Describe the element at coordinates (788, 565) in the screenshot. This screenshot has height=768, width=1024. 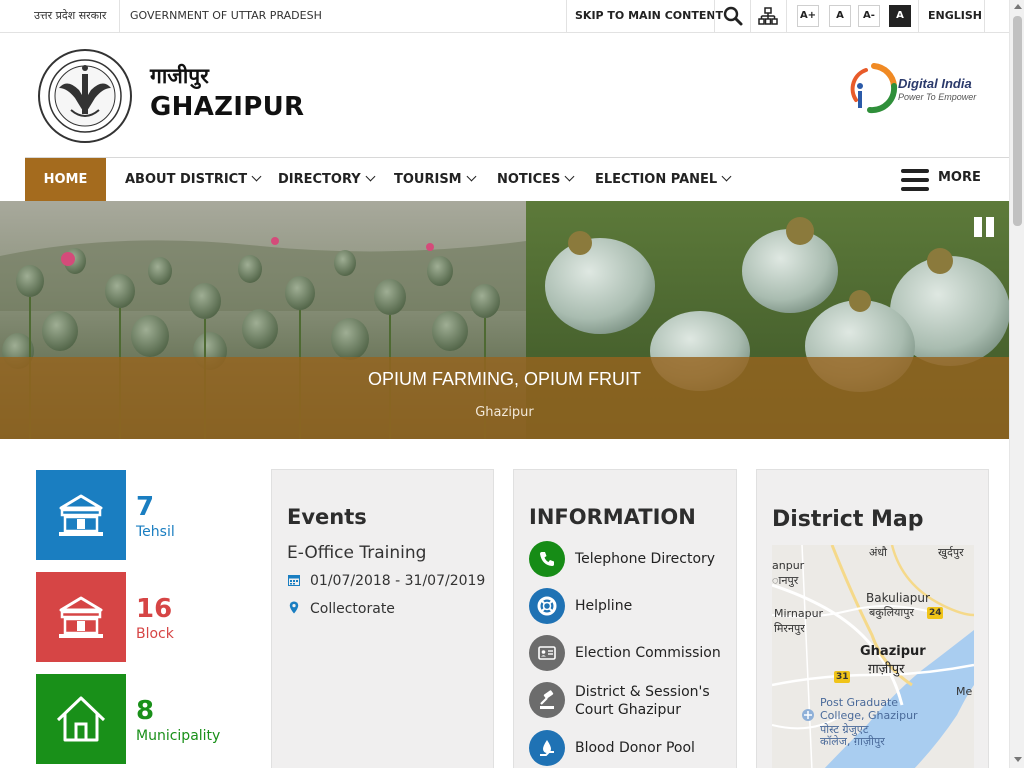
I see `map-label: anpur` at that location.